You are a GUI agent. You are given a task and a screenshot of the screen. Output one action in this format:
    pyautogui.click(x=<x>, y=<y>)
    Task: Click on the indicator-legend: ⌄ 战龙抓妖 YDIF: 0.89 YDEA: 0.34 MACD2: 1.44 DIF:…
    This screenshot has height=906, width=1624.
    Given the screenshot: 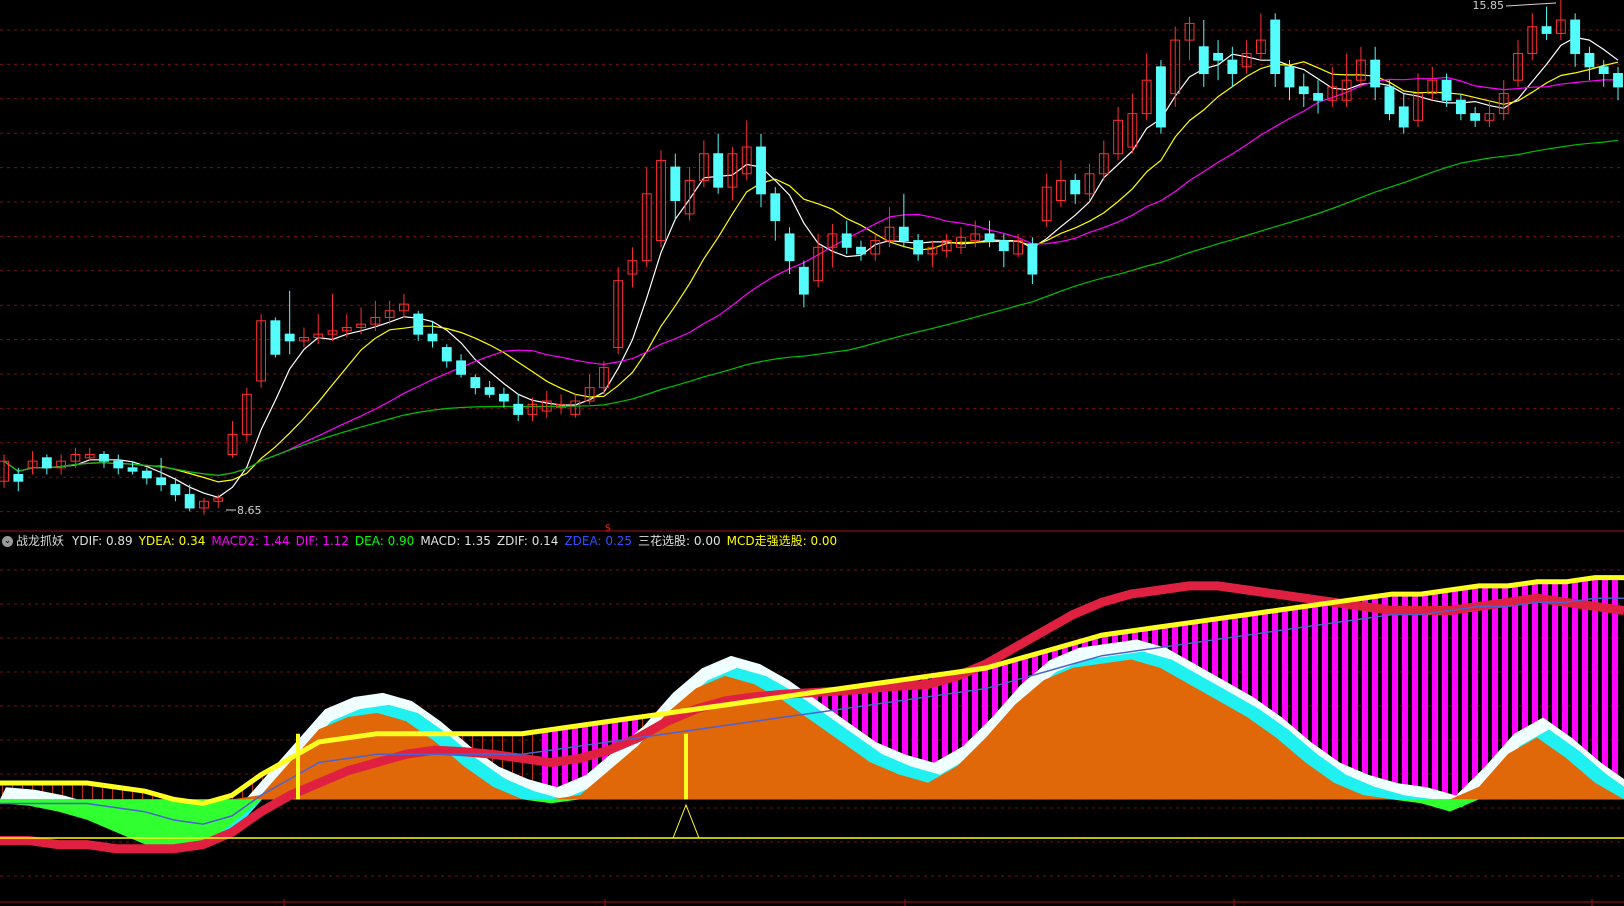 What is the action you would take?
    pyautogui.click(x=421, y=541)
    